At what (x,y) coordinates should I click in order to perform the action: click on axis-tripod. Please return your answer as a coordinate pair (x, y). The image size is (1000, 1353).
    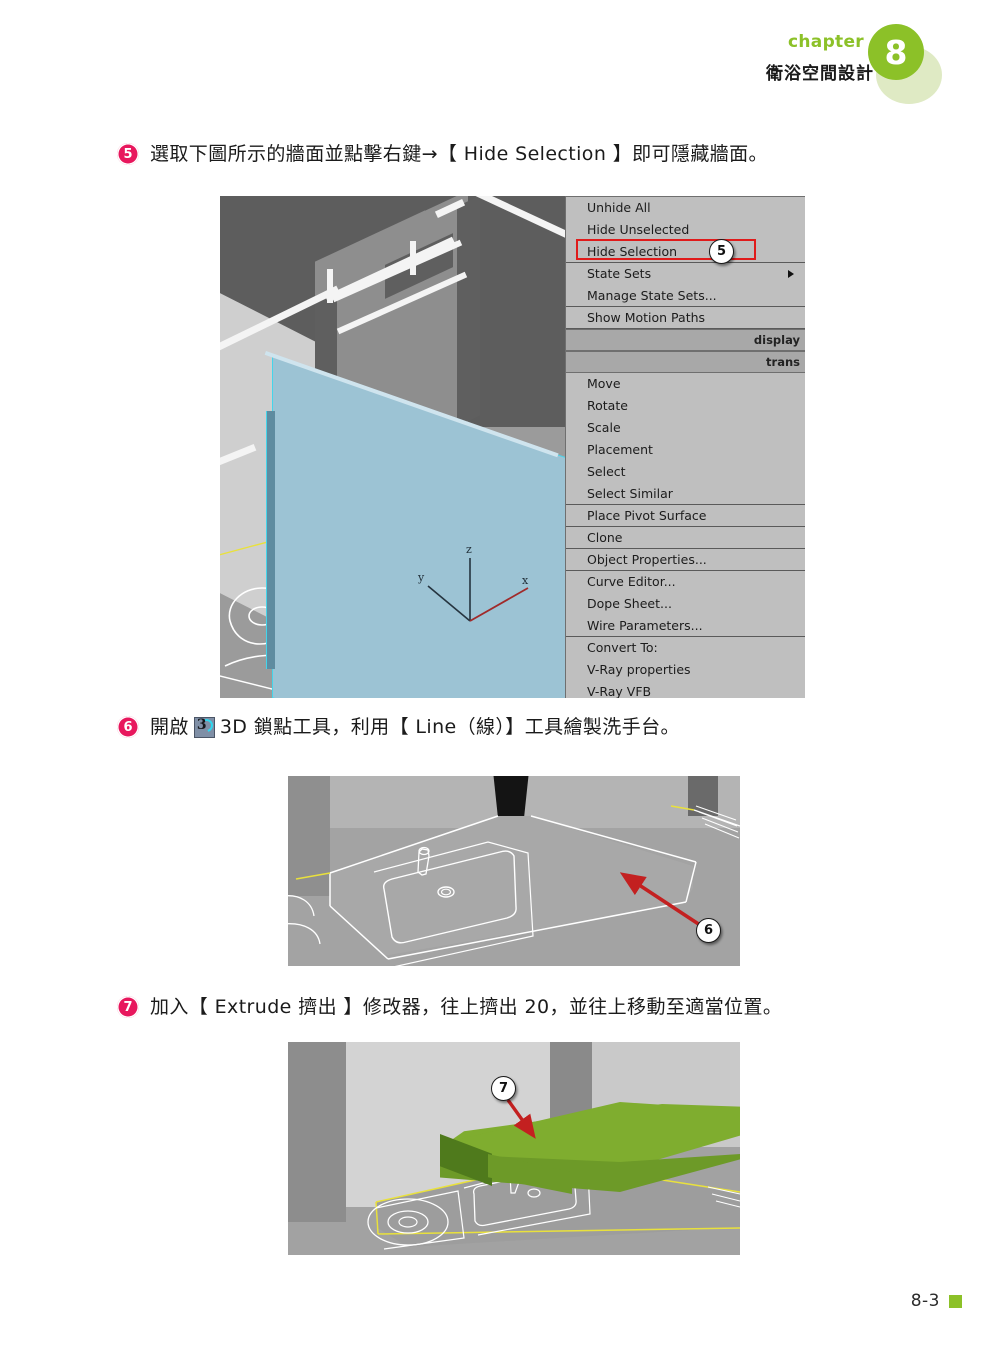
    Looking at the image, I should click on (478, 590).